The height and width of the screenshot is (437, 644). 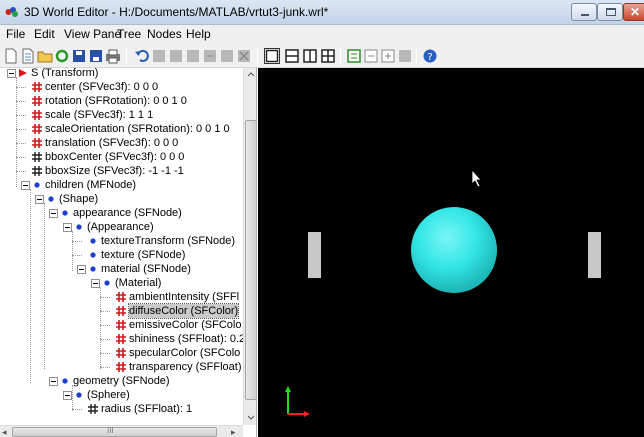 What do you see at coordinates (121, 311) in the screenshot?
I see `tree-row: diffuseColor (SFColor)` at bounding box center [121, 311].